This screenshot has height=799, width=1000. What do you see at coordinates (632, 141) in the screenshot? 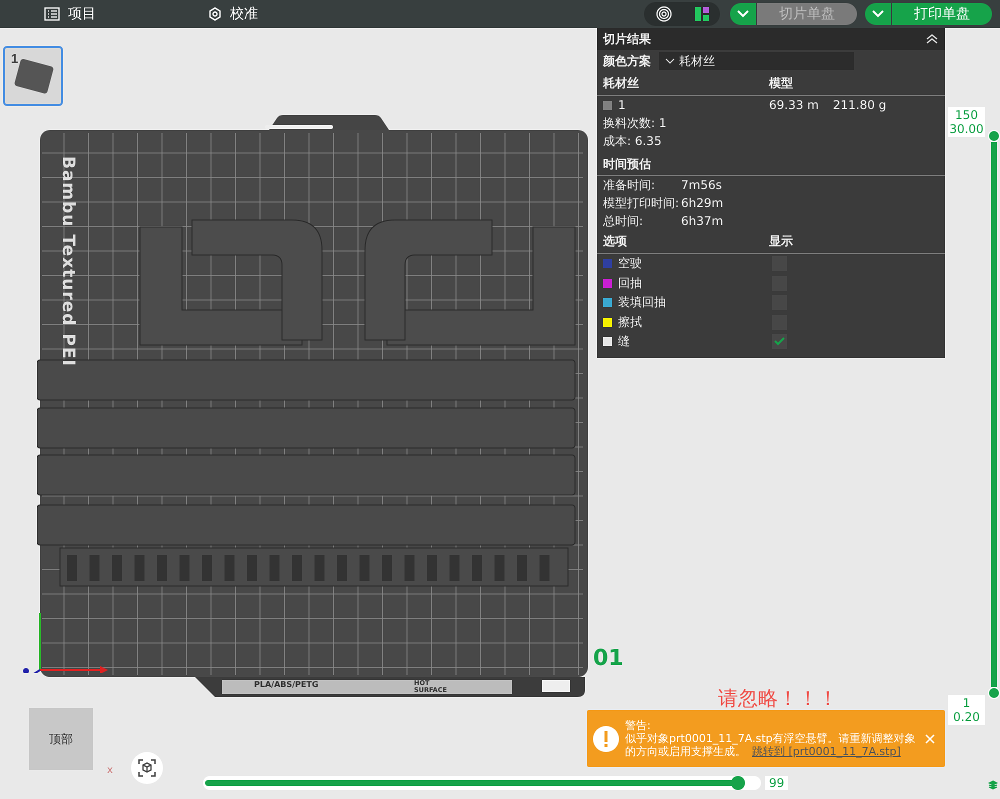
I see `cost-text: 成本: 6.35` at bounding box center [632, 141].